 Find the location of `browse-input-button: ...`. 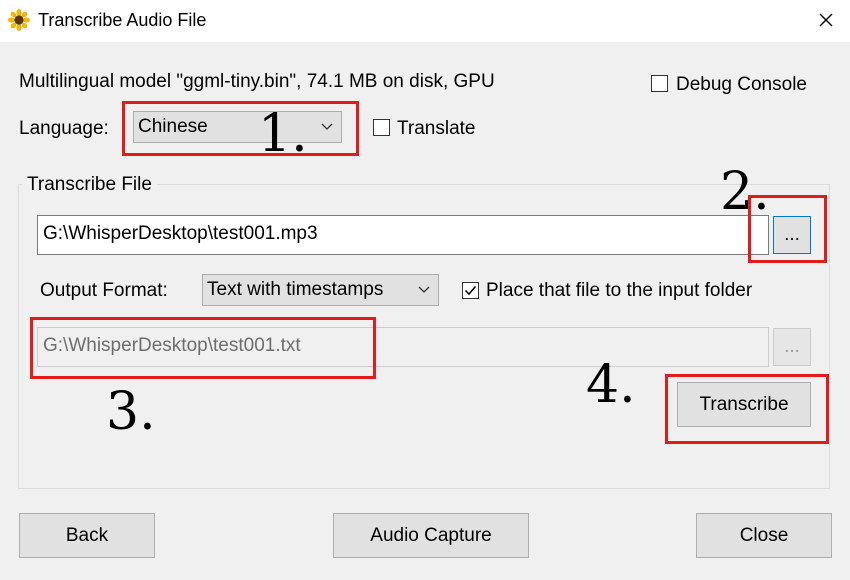

browse-input-button: ... is located at coordinates (792, 235).